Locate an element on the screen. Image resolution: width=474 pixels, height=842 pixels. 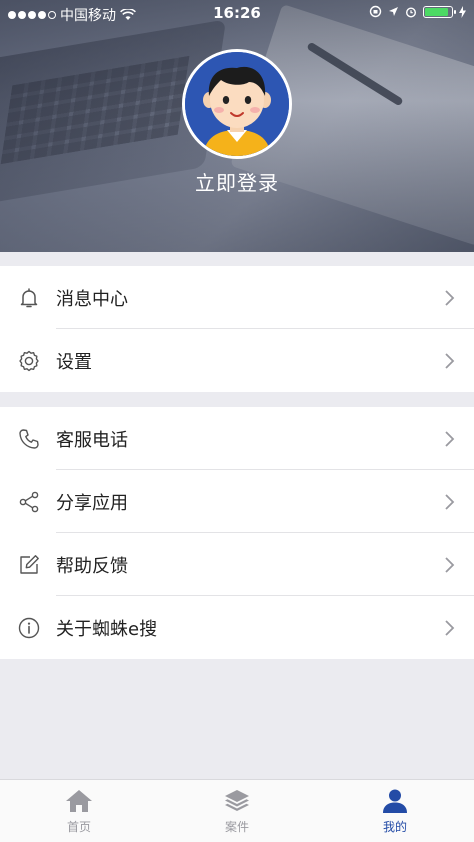
tab-cases: 案件 is located at coordinates (237, 811).